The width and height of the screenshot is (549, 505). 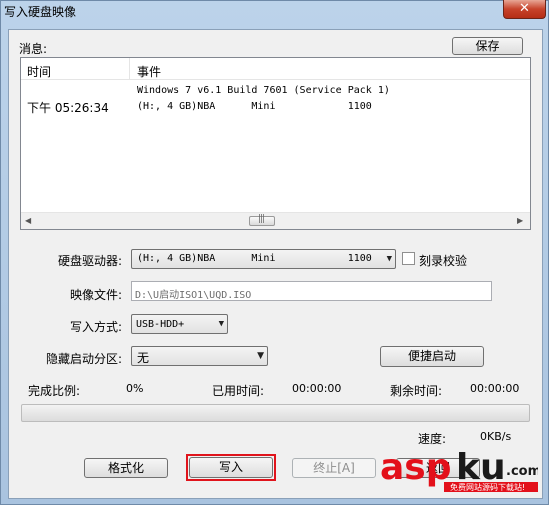 What do you see at coordinates (311, 291) in the screenshot?
I see `image-file-field: D:\U启动ISO1\UQD.ISO` at bounding box center [311, 291].